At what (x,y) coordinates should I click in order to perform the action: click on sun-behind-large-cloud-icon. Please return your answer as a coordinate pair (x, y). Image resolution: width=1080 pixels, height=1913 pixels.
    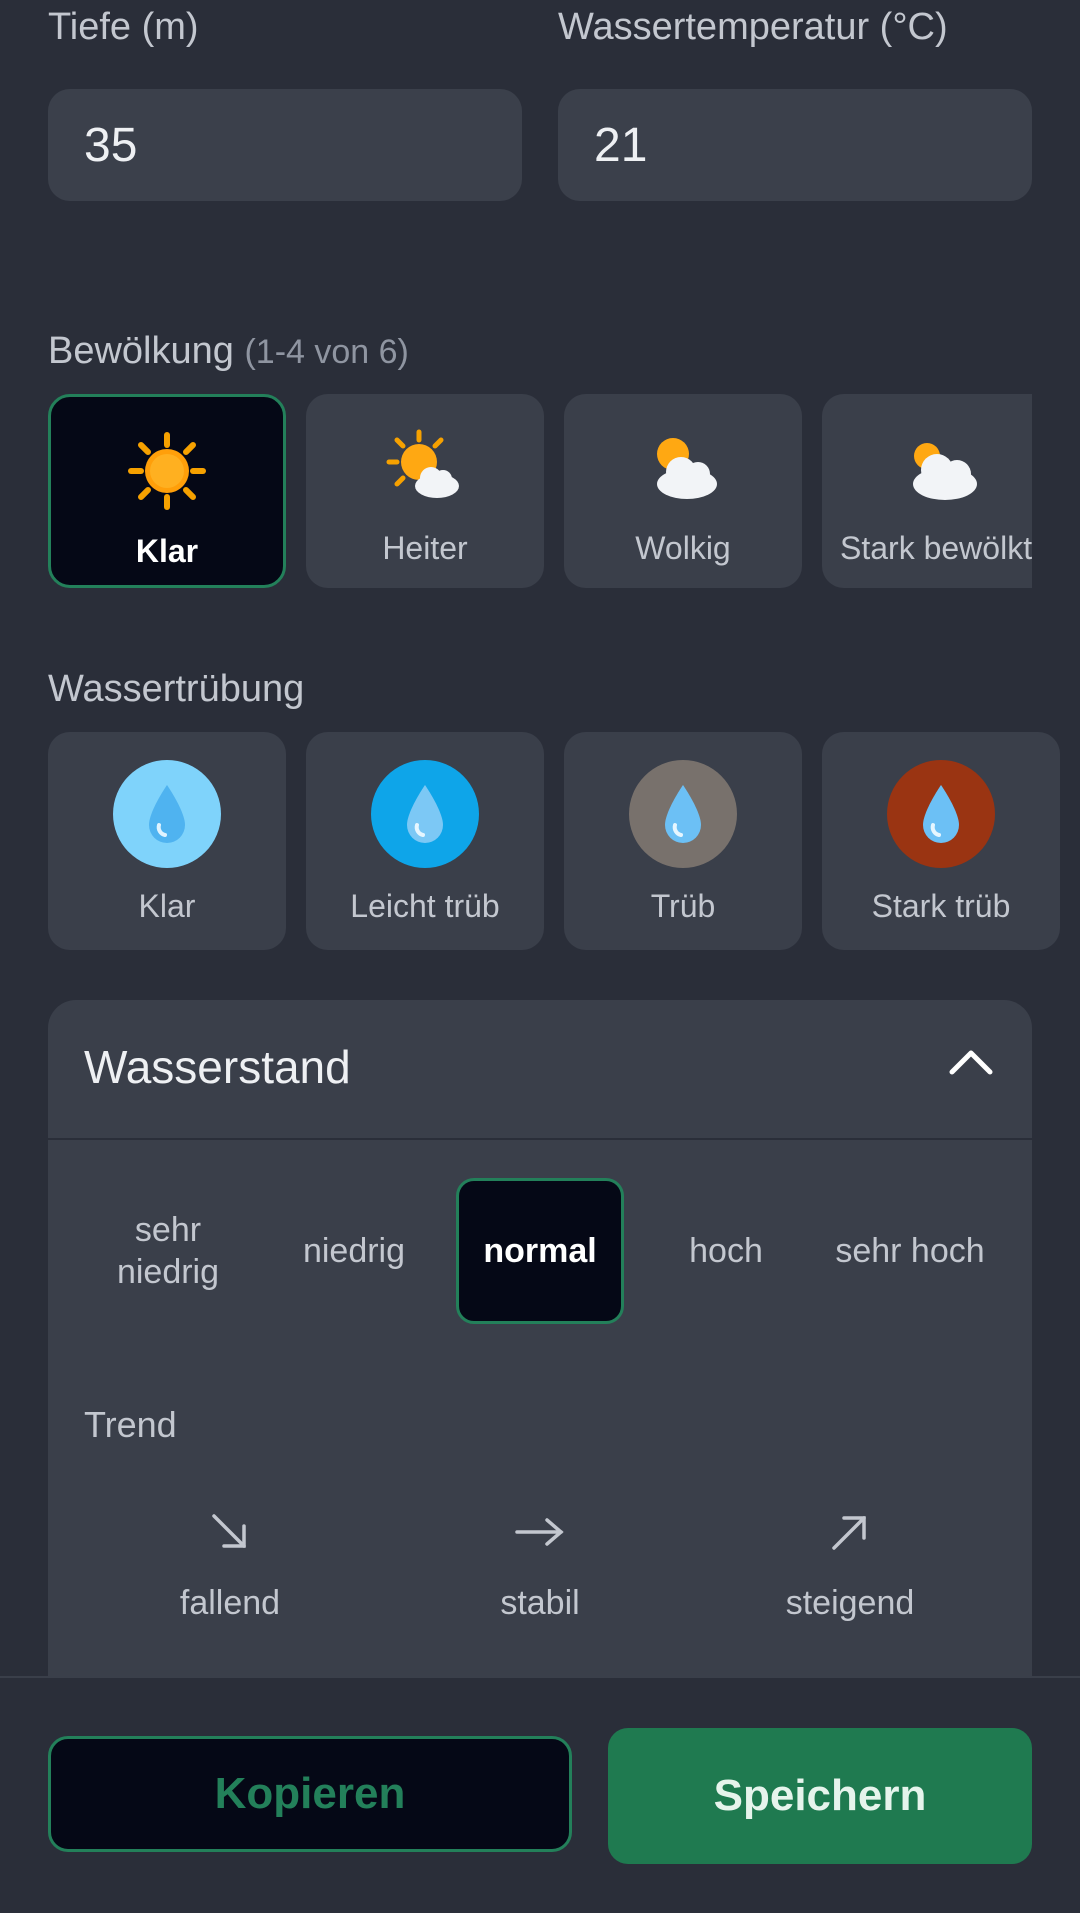
    Looking at the image, I should click on (927, 468).